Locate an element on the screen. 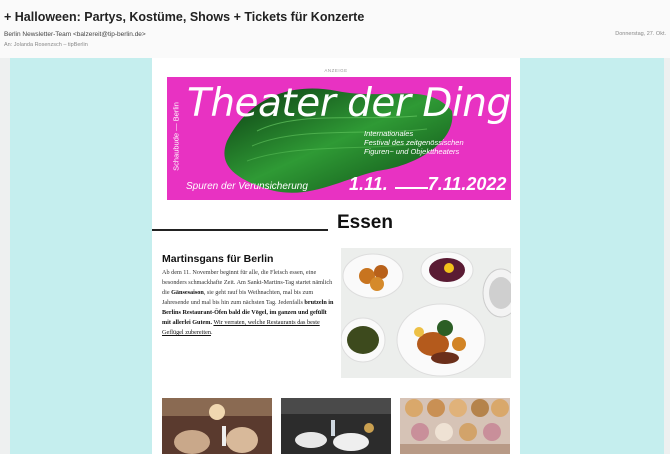 The height and width of the screenshot is (454, 670). banner-date-end: 7.11.2022 is located at coordinates (467, 184).